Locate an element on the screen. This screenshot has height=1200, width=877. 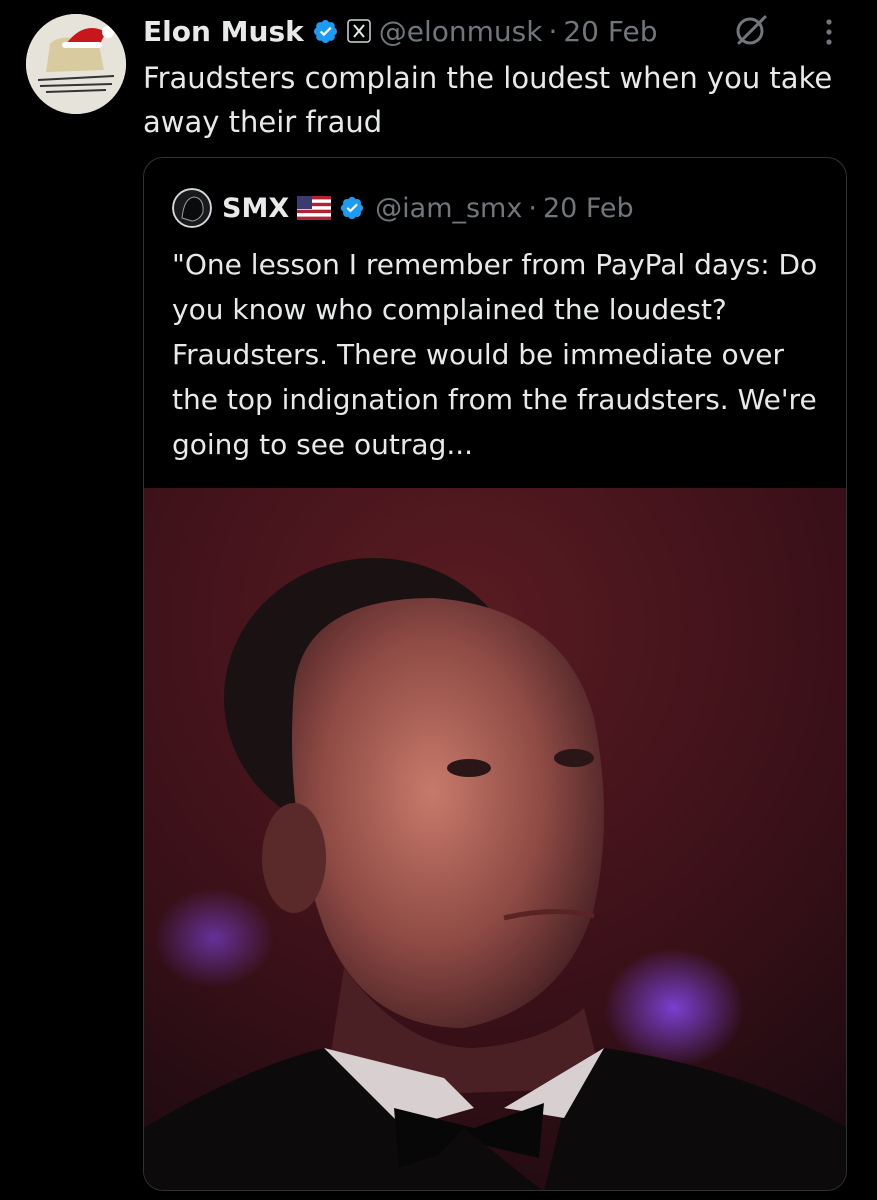
author-handle: @elonmusk is located at coordinates (461, 31).